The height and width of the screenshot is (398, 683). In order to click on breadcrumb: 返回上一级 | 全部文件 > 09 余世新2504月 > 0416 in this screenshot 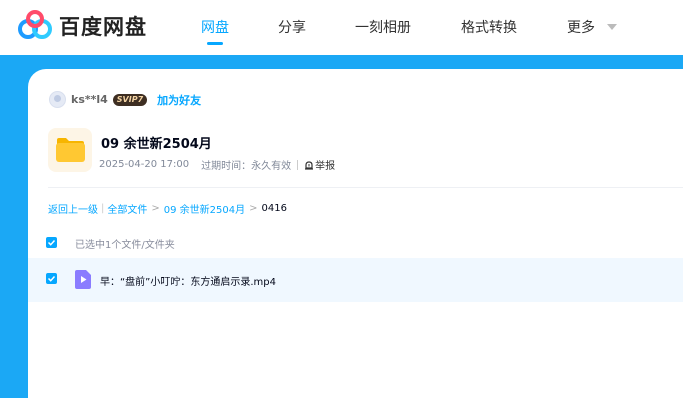, I will do `click(167, 208)`.